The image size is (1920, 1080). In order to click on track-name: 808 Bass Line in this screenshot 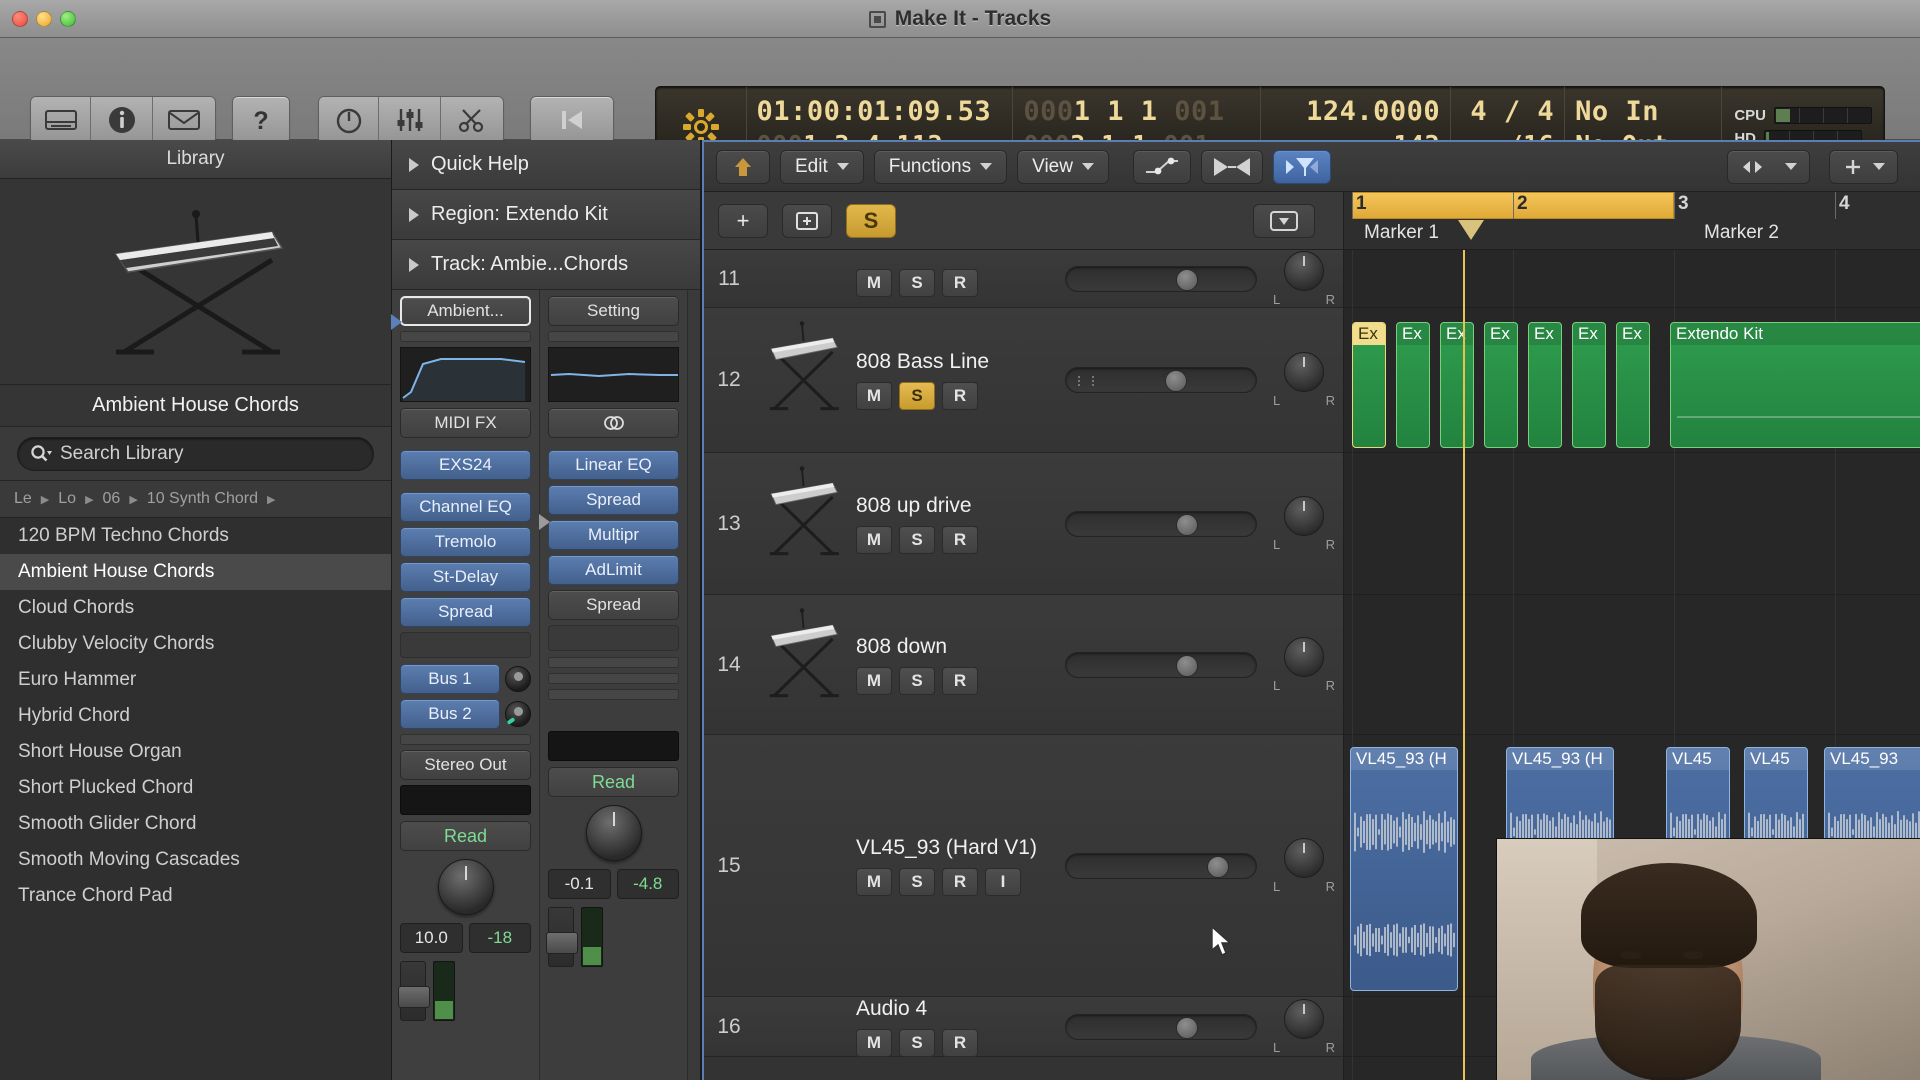, I will do `click(960, 362)`.